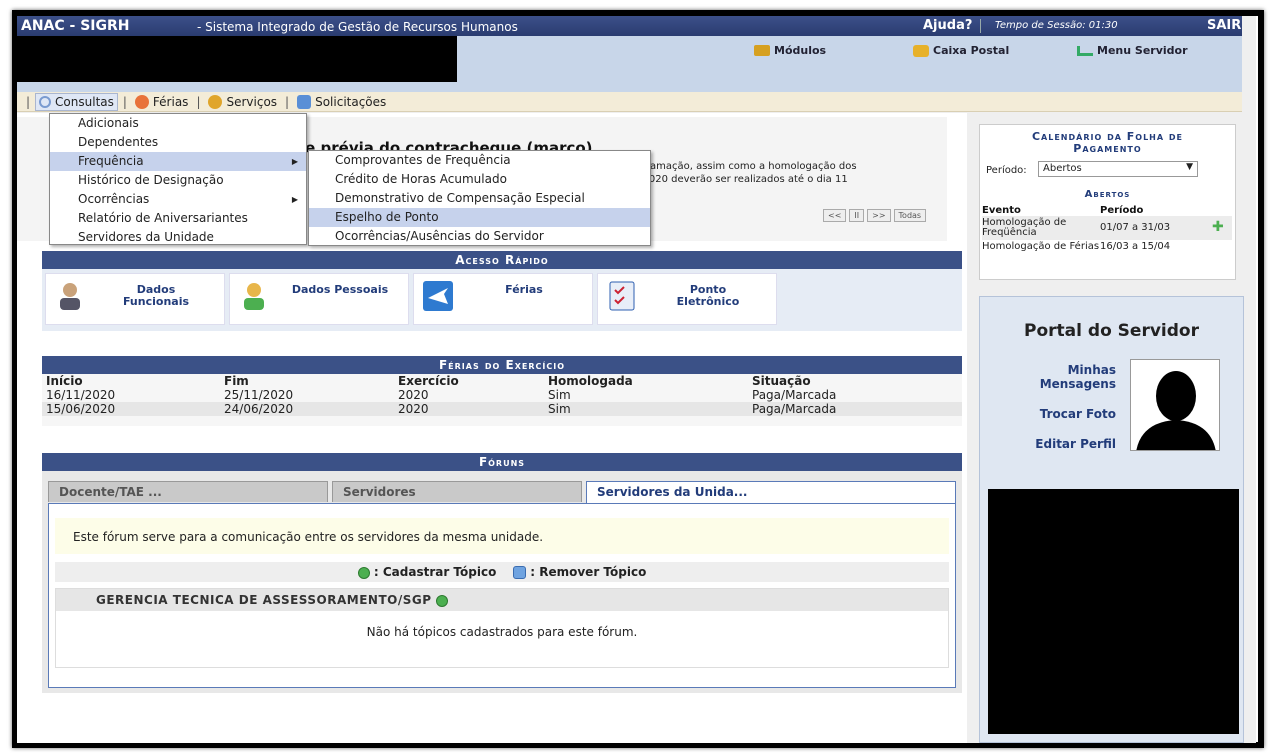 This screenshot has height=753, width=1270. What do you see at coordinates (178, 161) in the screenshot?
I see `menu-item-frequencia: Frequência ▶` at bounding box center [178, 161].